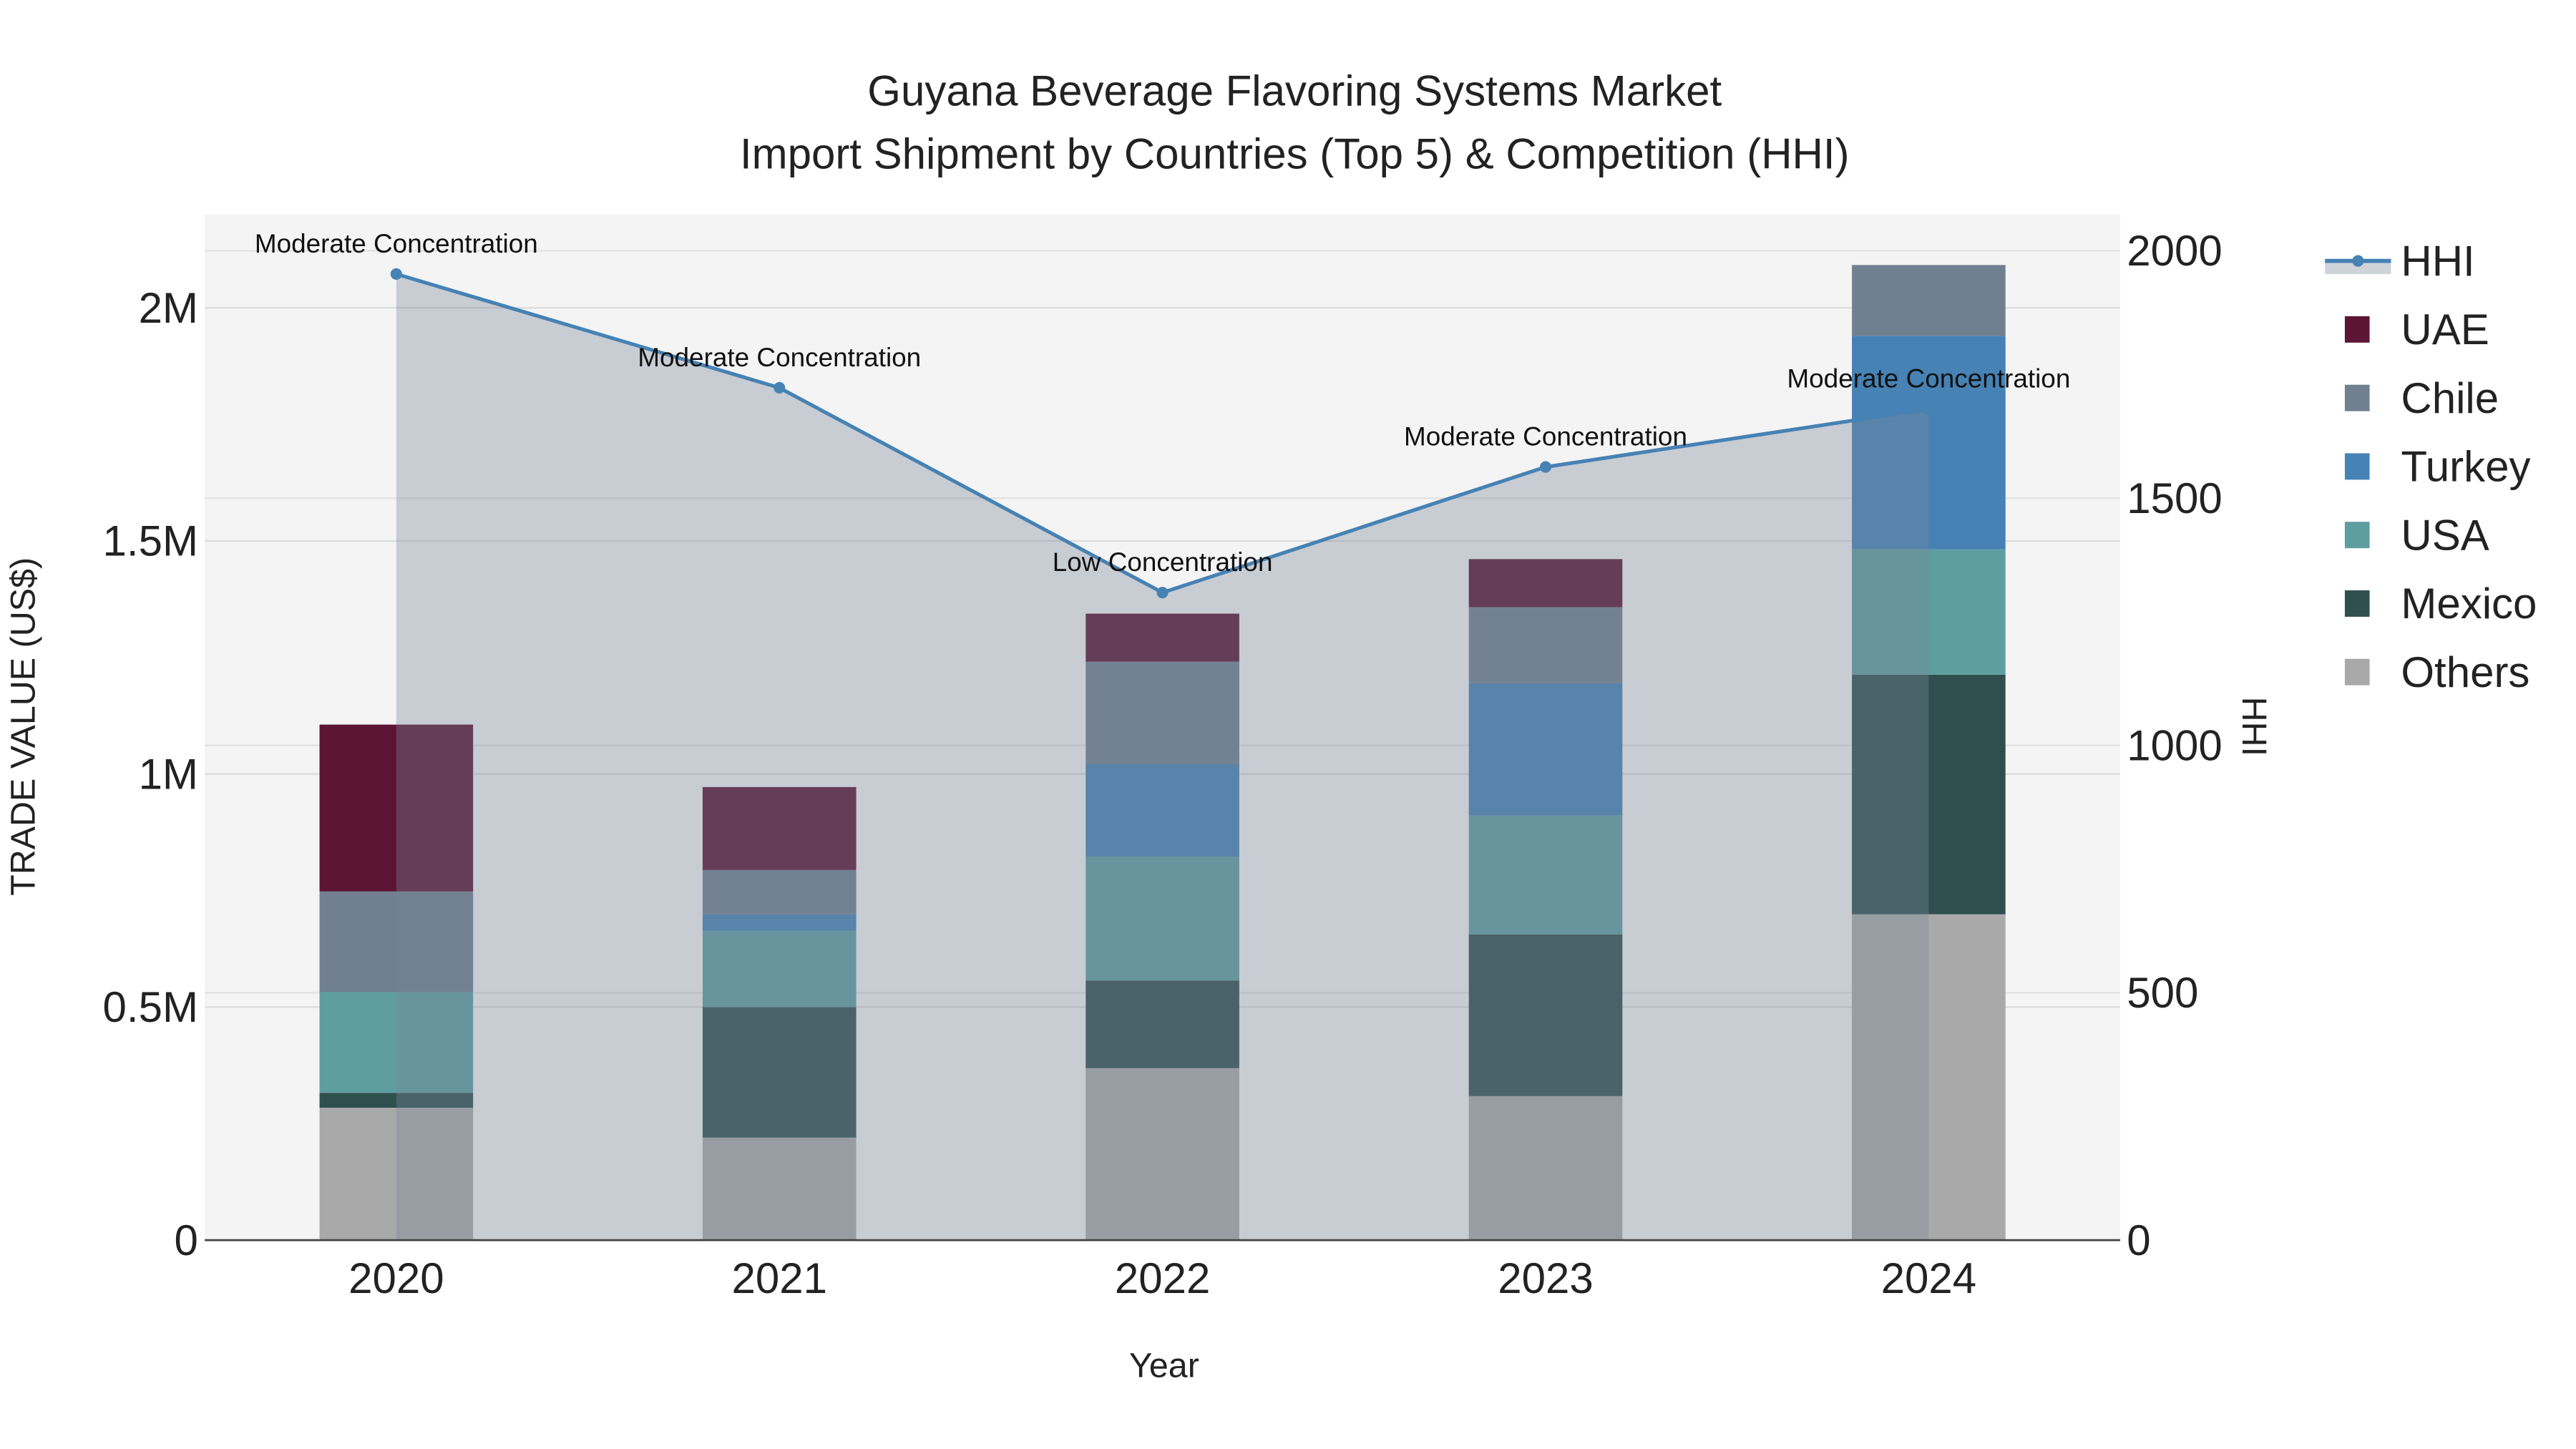  Describe the element at coordinates (2174, 746) in the screenshot. I see `y2-tick-label: 1000` at that location.